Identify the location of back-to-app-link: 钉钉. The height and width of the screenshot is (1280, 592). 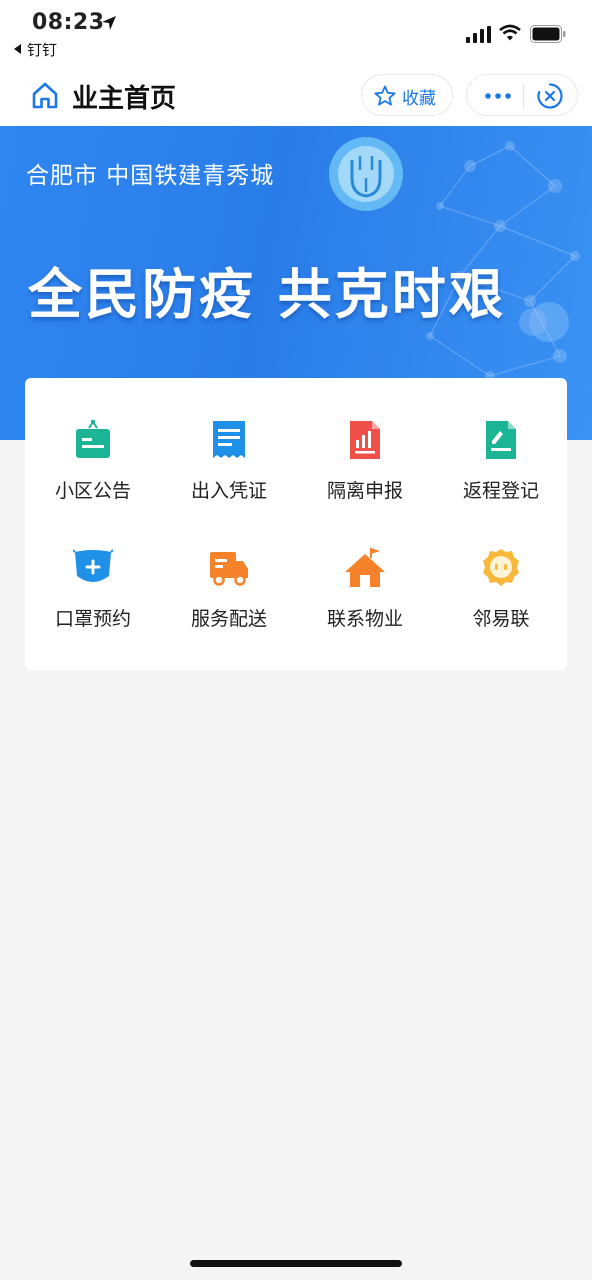
(35, 49).